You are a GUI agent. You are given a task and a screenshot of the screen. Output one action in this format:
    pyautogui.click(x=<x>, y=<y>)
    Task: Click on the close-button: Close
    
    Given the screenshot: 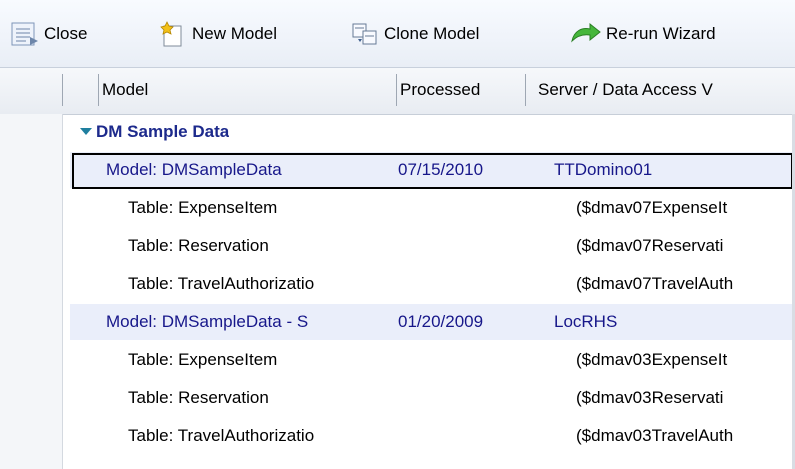 What is the action you would take?
    pyautogui.click(x=48, y=33)
    